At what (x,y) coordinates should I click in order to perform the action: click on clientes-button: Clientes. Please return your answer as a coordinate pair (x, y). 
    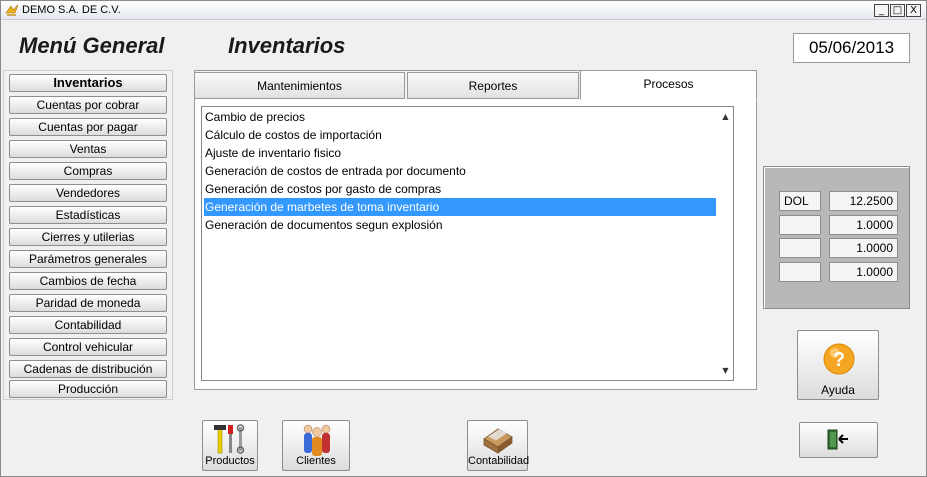
    Looking at the image, I should click on (316, 445).